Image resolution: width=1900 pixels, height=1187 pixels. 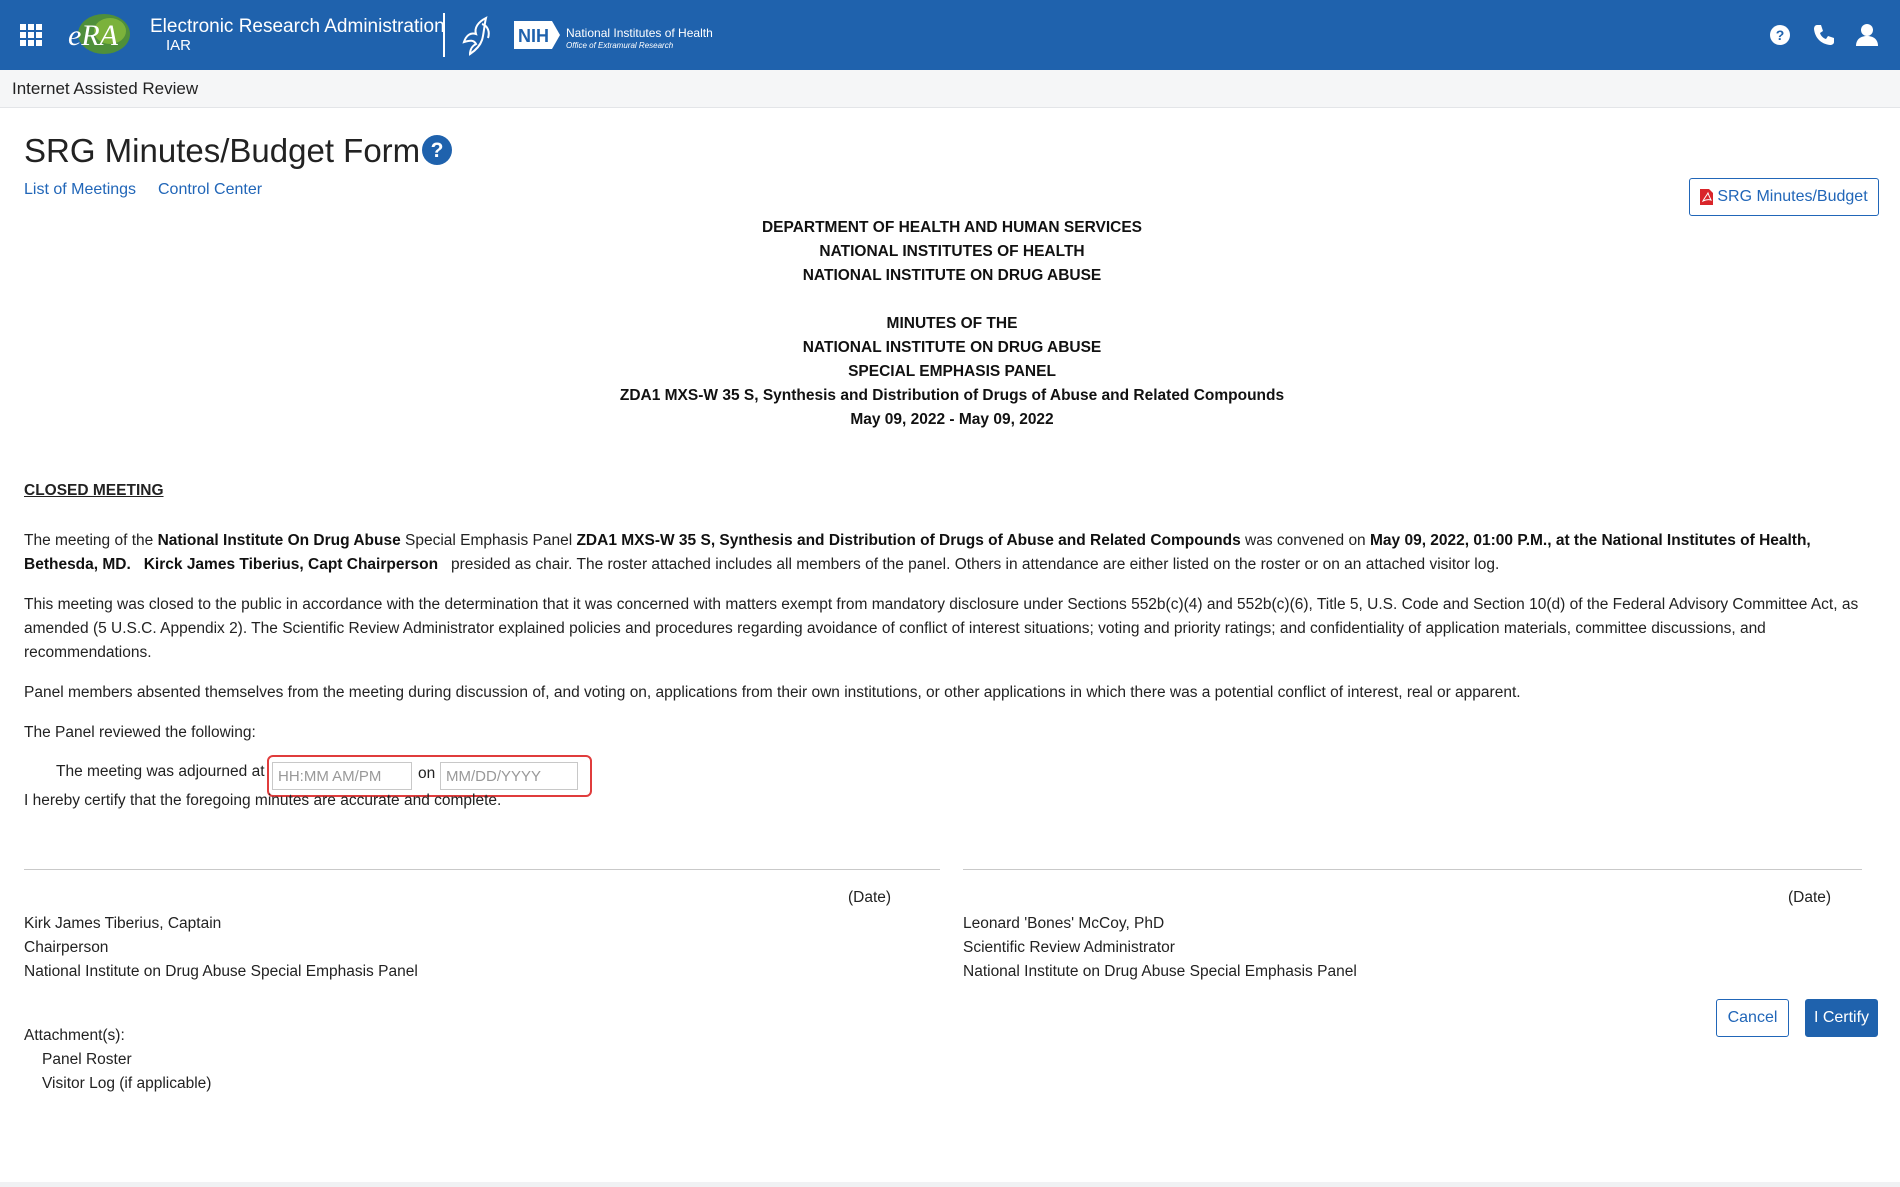 I want to click on attachments-label: Attachment(s):, so click(x=74, y=1035).